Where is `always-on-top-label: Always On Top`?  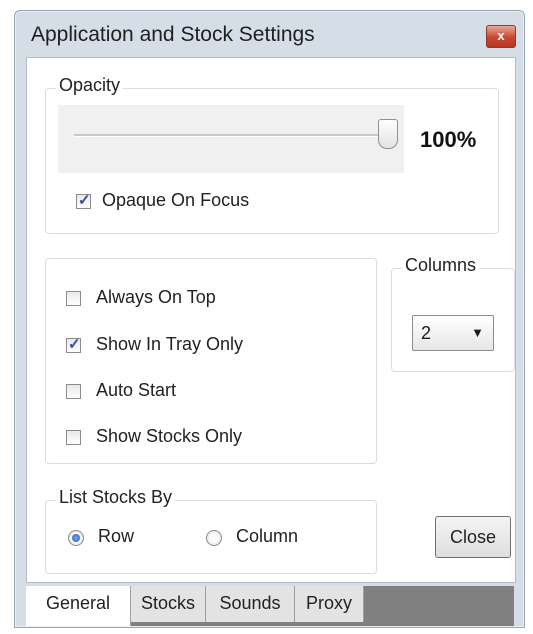 always-on-top-label: Always On Top is located at coordinates (156, 297).